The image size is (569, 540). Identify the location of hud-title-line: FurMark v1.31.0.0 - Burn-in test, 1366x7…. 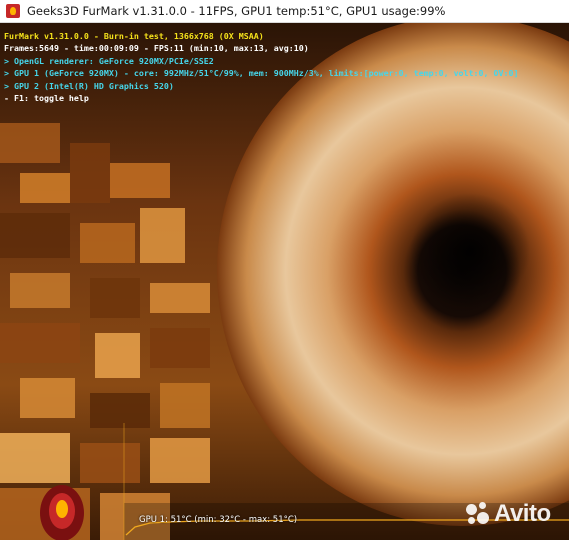
(134, 36).